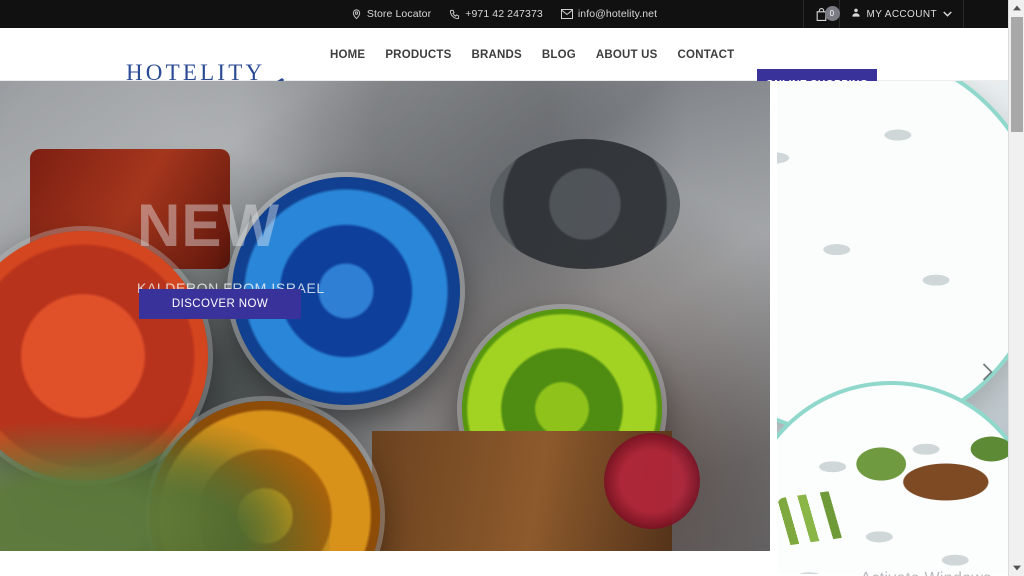  I want to click on nav-item-products: PRODUCTS, so click(418, 55).